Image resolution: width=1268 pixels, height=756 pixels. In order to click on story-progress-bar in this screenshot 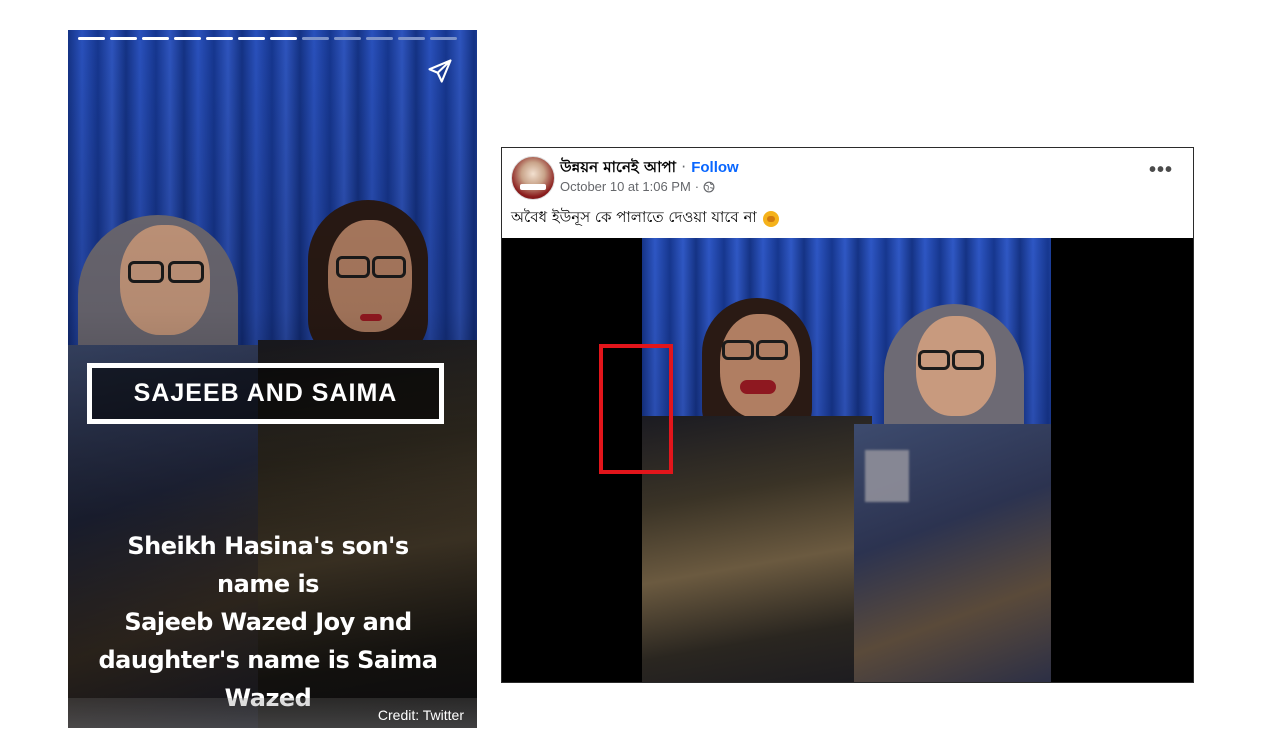, I will do `click(268, 38)`.